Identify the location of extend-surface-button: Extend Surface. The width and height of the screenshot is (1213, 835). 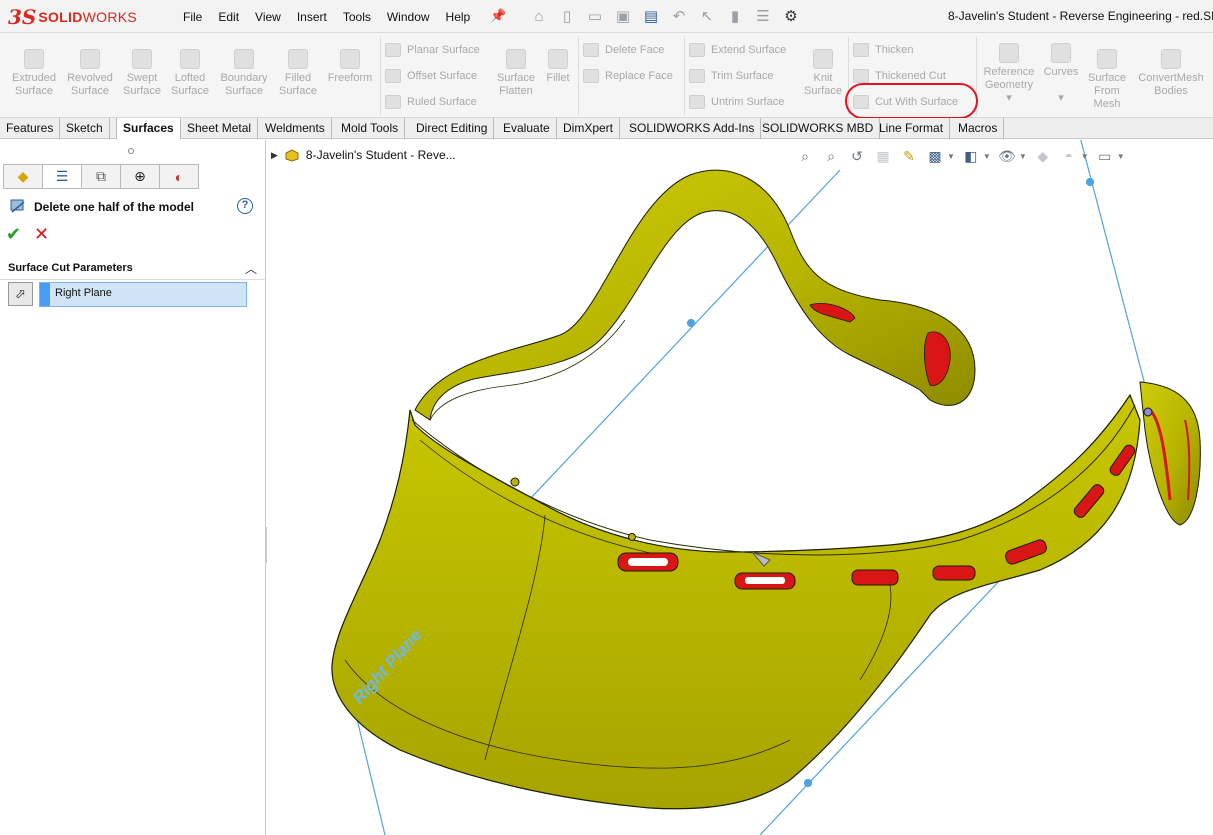
(737, 50).